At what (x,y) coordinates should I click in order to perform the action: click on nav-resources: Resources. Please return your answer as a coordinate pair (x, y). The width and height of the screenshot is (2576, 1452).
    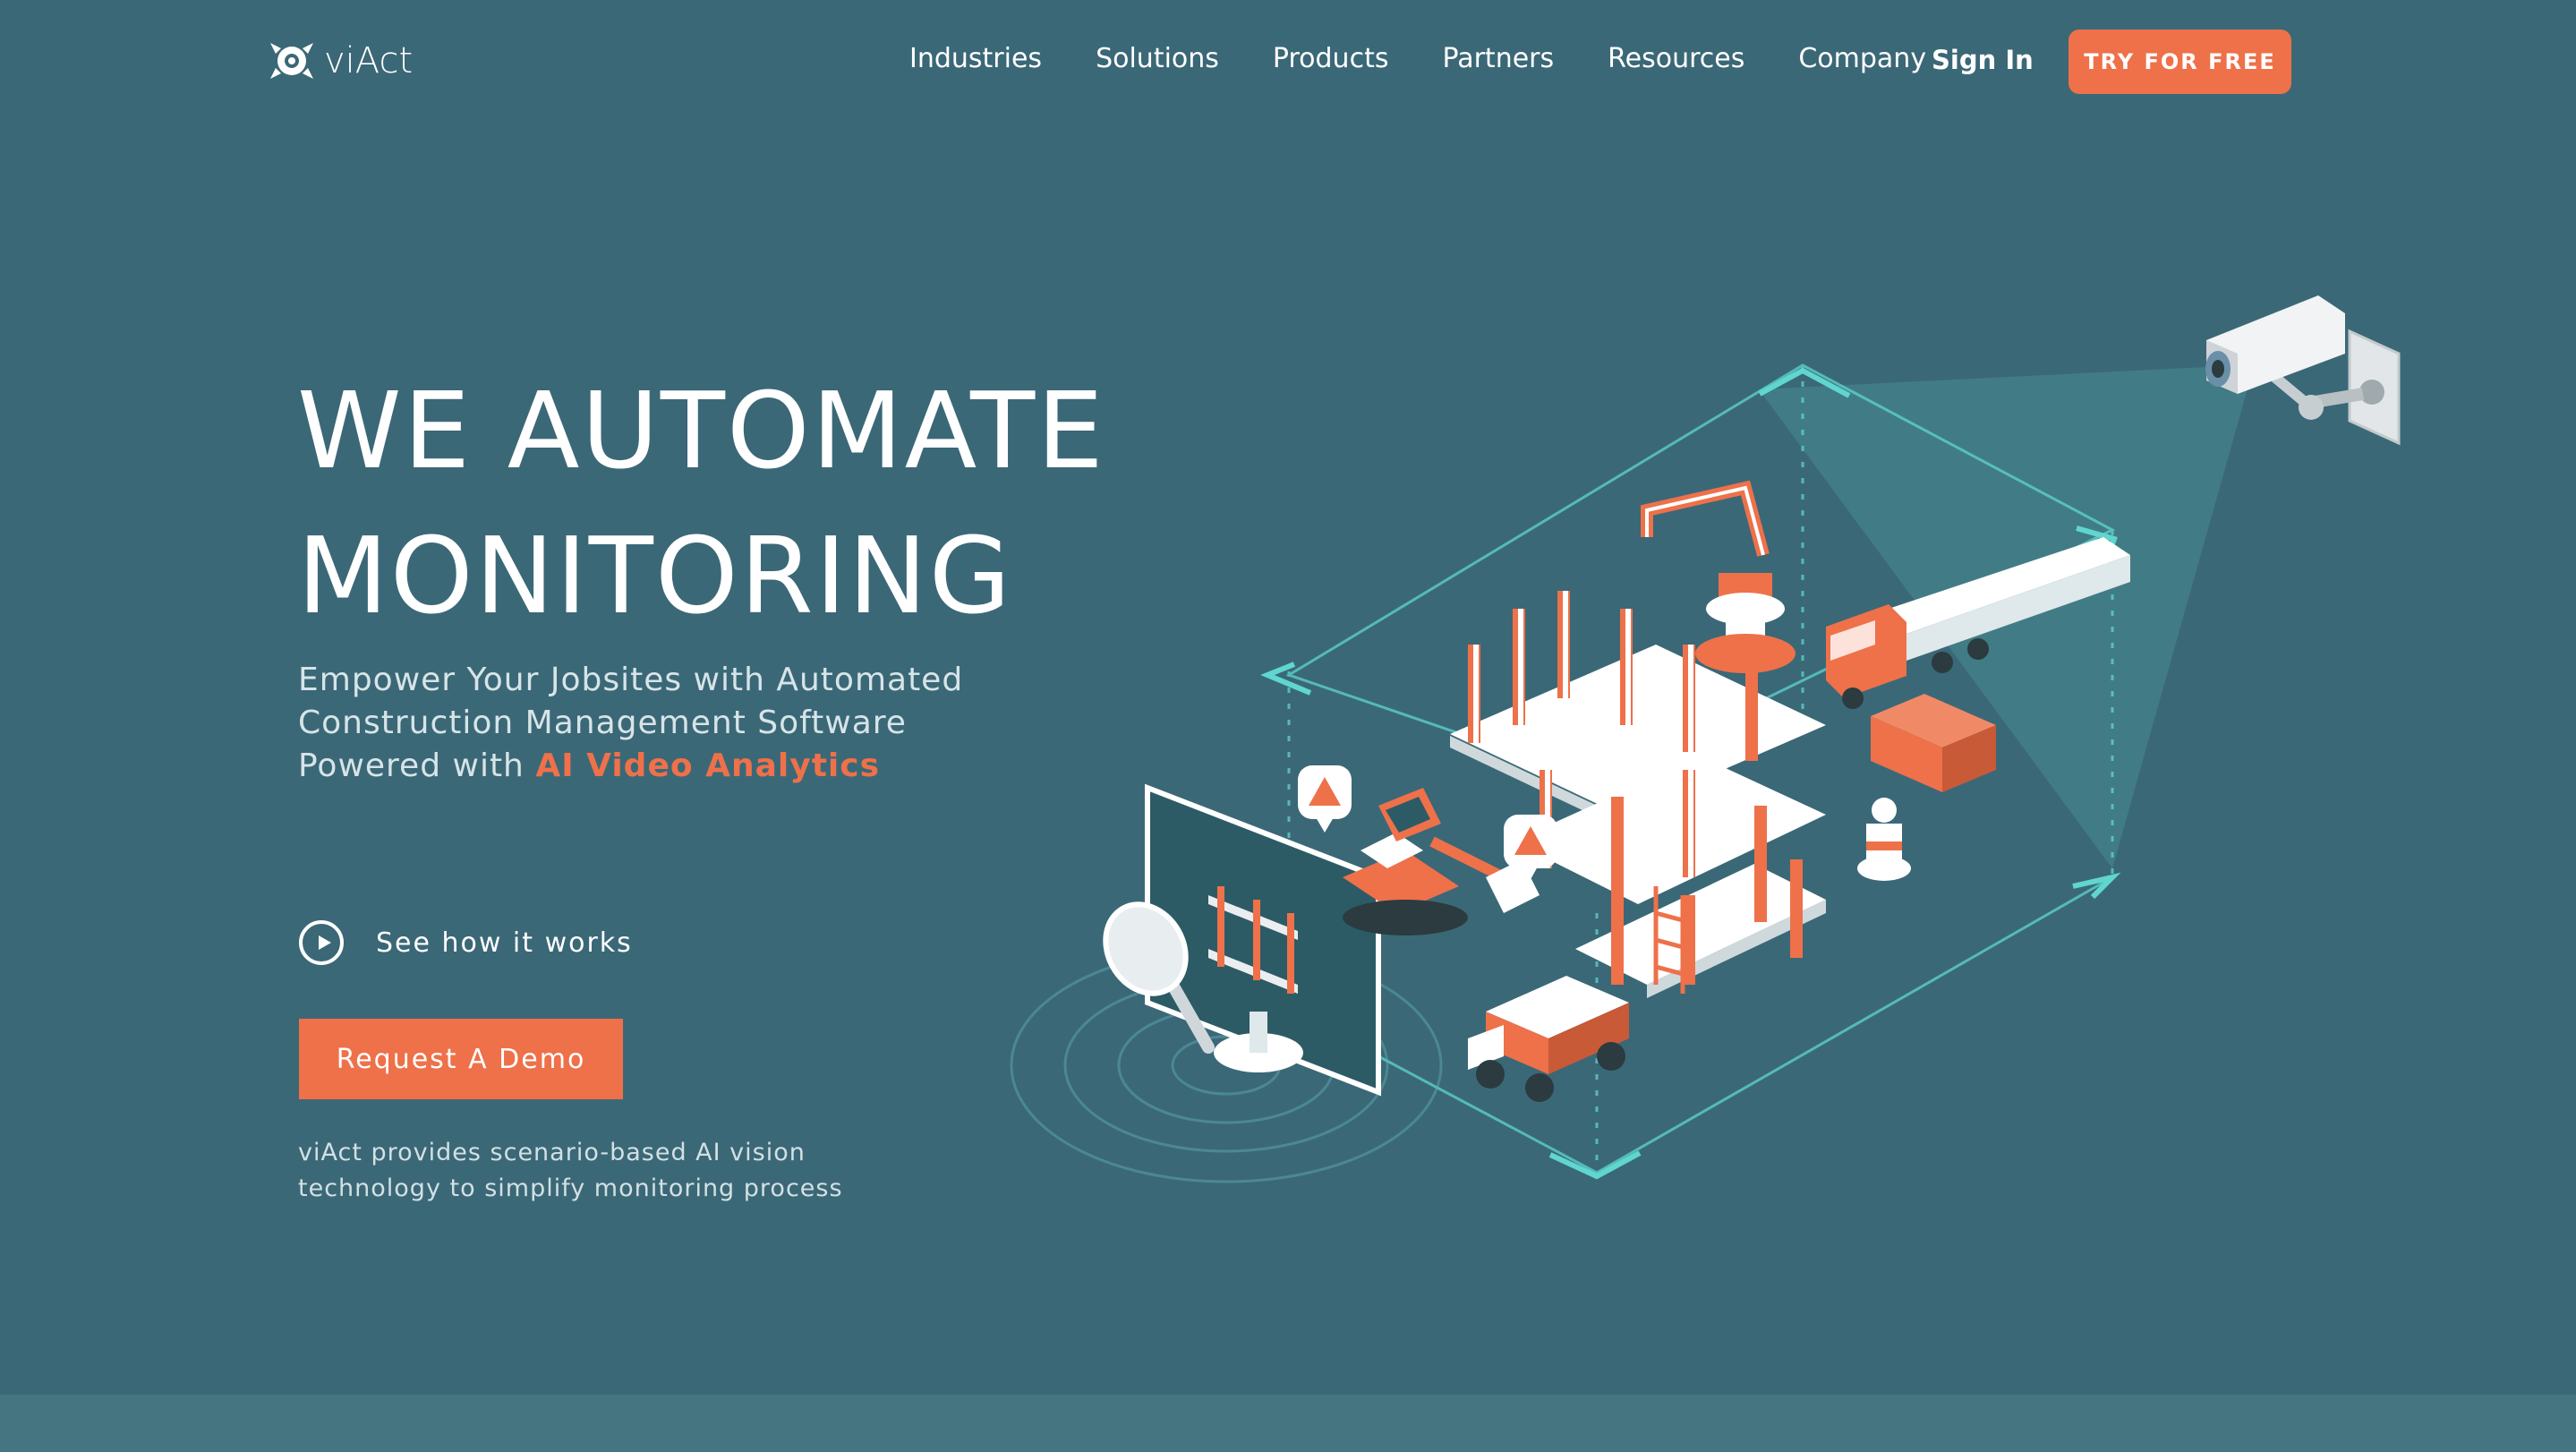
    Looking at the image, I should click on (1676, 58).